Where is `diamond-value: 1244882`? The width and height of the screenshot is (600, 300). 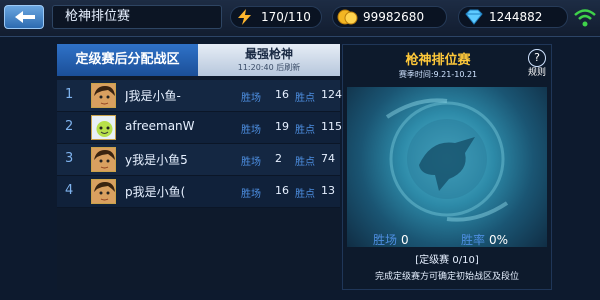 diamond-value: 1244882 is located at coordinates (516, 17).